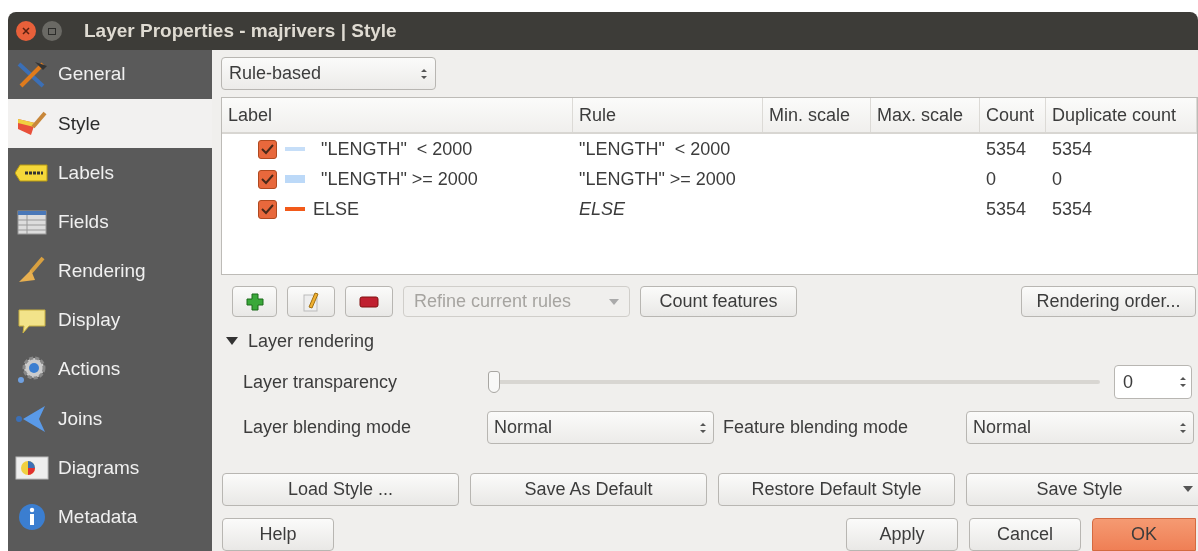 This screenshot has height=551, width=1198. Describe the element at coordinates (328, 74) in the screenshot. I see `renderer-dropdown: Rule-based` at that location.